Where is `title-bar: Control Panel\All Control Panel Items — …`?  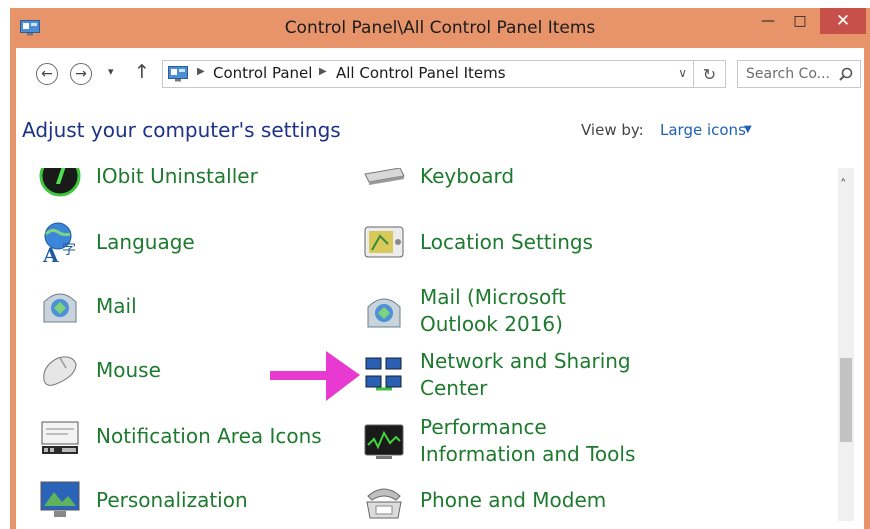 title-bar: Control Panel\All Control Panel Items — … is located at coordinates (440, 28).